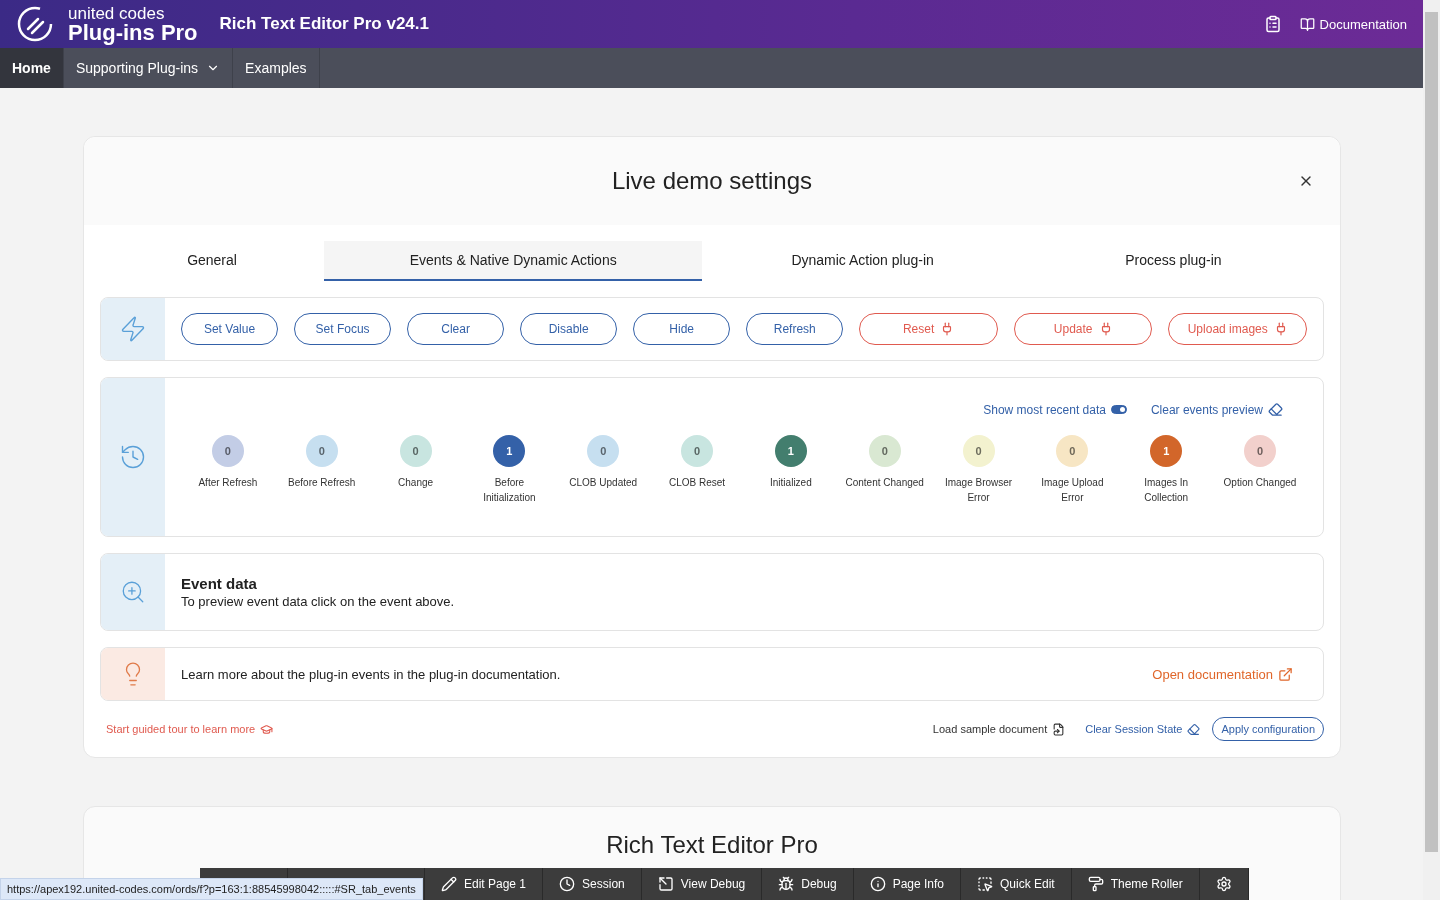  Describe the element at coordinates (35, 24) in the screenshot. I see `logo-icon` at that location.